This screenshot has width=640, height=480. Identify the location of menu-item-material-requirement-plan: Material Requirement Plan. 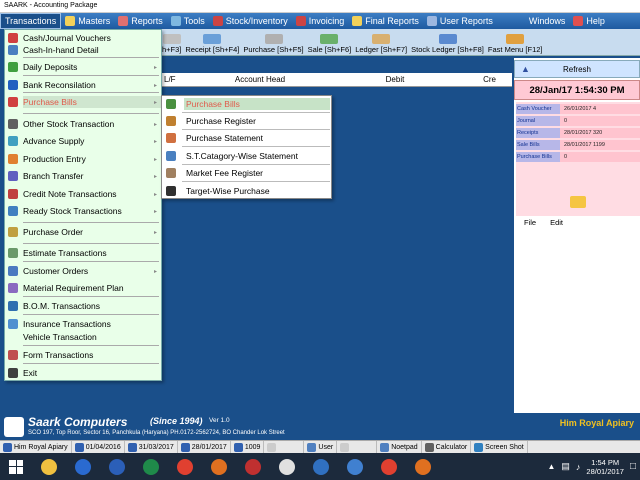
(92, 288).